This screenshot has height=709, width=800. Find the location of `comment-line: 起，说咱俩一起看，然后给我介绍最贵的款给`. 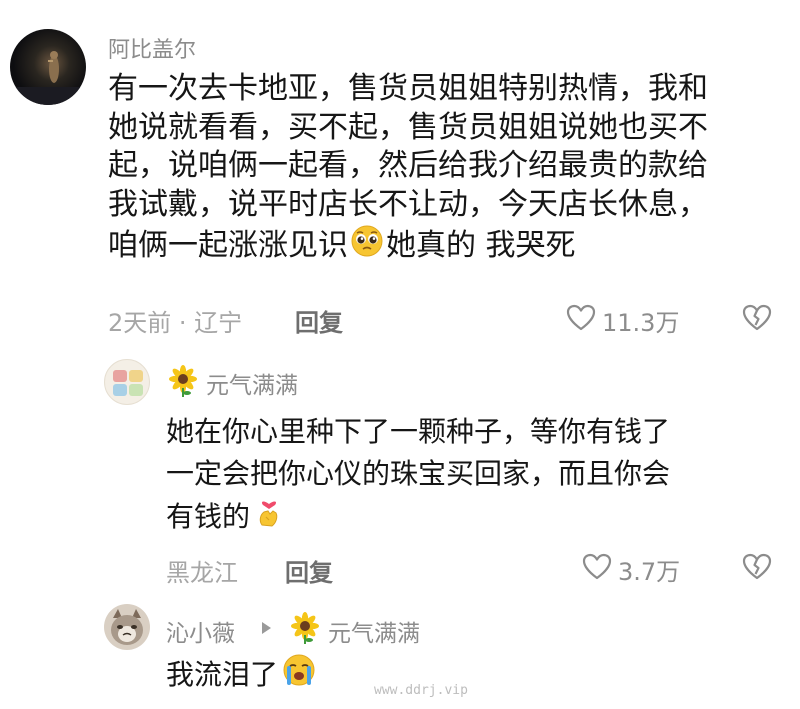

comment-line: 起，说咱俩一起看，然后给我介绍最贵的款给 is located at coordinates (408, 165).